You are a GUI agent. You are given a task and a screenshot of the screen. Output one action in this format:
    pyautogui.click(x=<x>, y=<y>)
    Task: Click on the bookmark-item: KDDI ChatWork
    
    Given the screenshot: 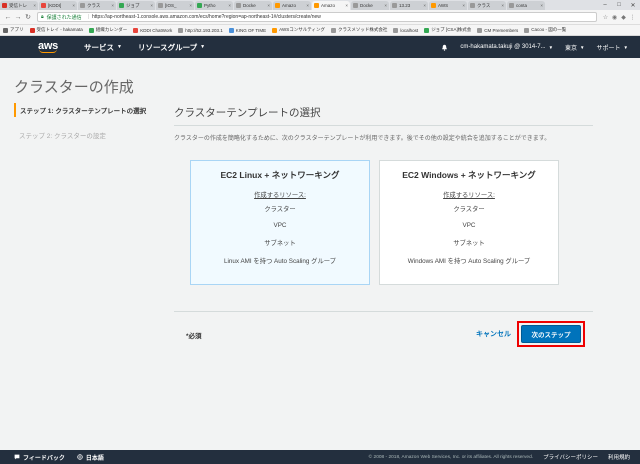 What is the action you would take?
    pyautogui.click(x=153, y=30)
    